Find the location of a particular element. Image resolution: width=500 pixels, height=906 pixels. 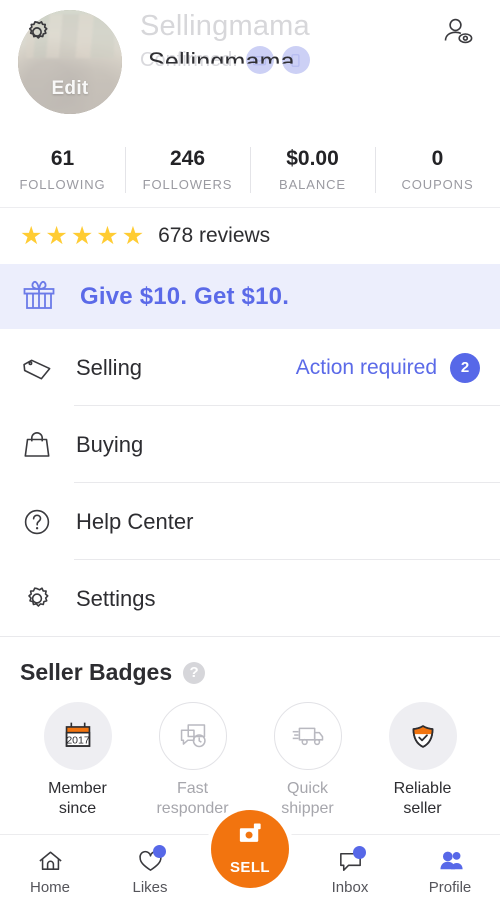

badge-fast: Fast responder is located at coordinates (192, 760).